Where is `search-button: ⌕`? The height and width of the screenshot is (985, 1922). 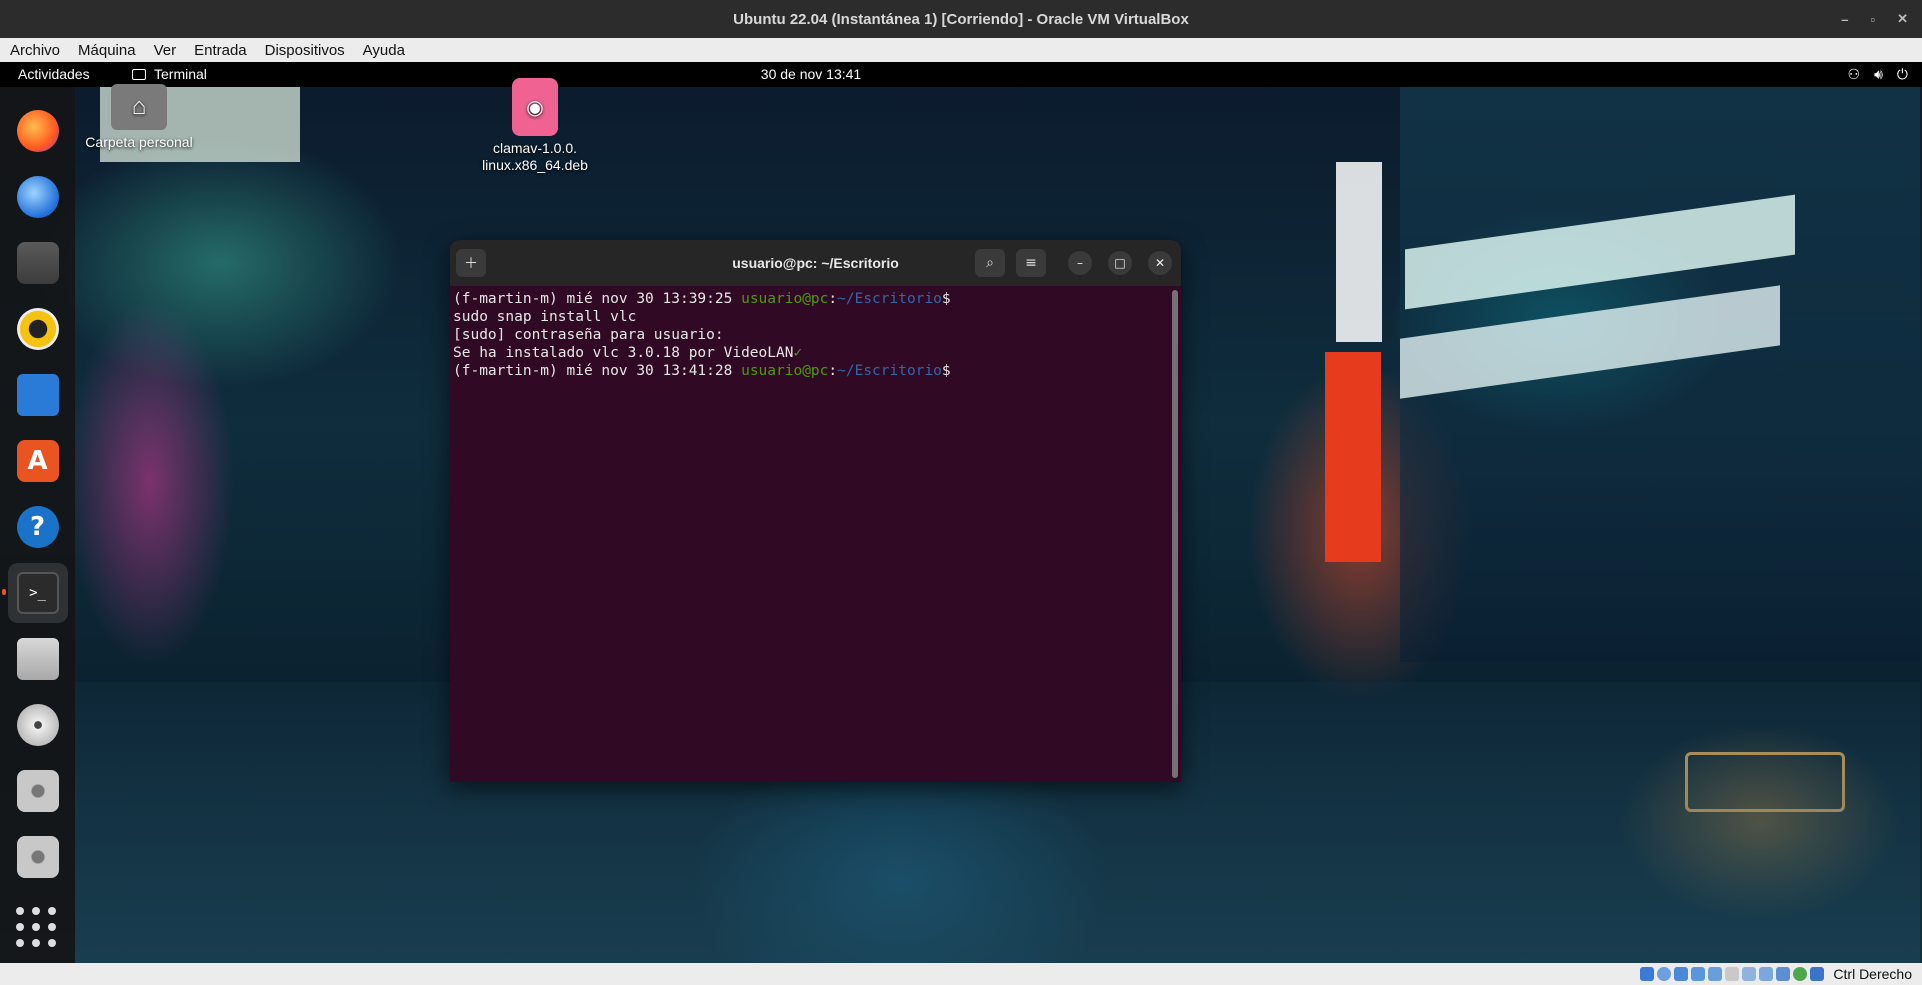
search-button: ⌕ is located at coordinates (990, 263).